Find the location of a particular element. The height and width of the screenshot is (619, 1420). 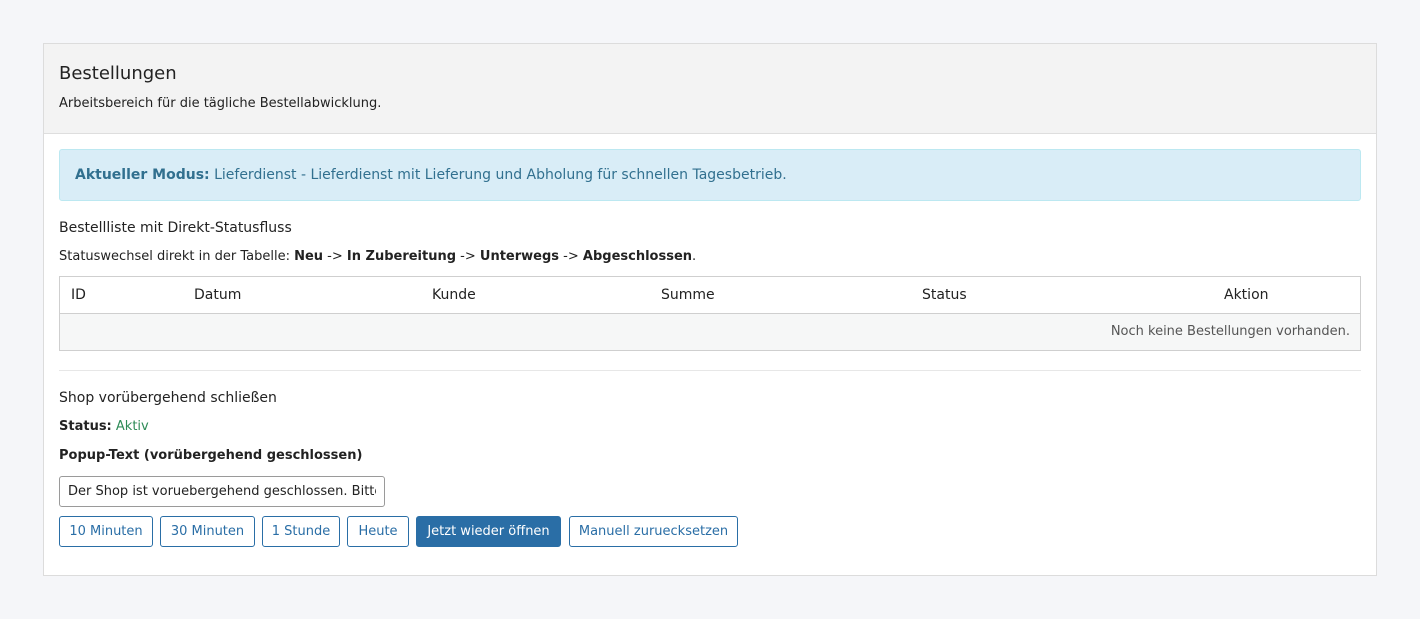

popup-text-input is located at coordinates (222, 491).